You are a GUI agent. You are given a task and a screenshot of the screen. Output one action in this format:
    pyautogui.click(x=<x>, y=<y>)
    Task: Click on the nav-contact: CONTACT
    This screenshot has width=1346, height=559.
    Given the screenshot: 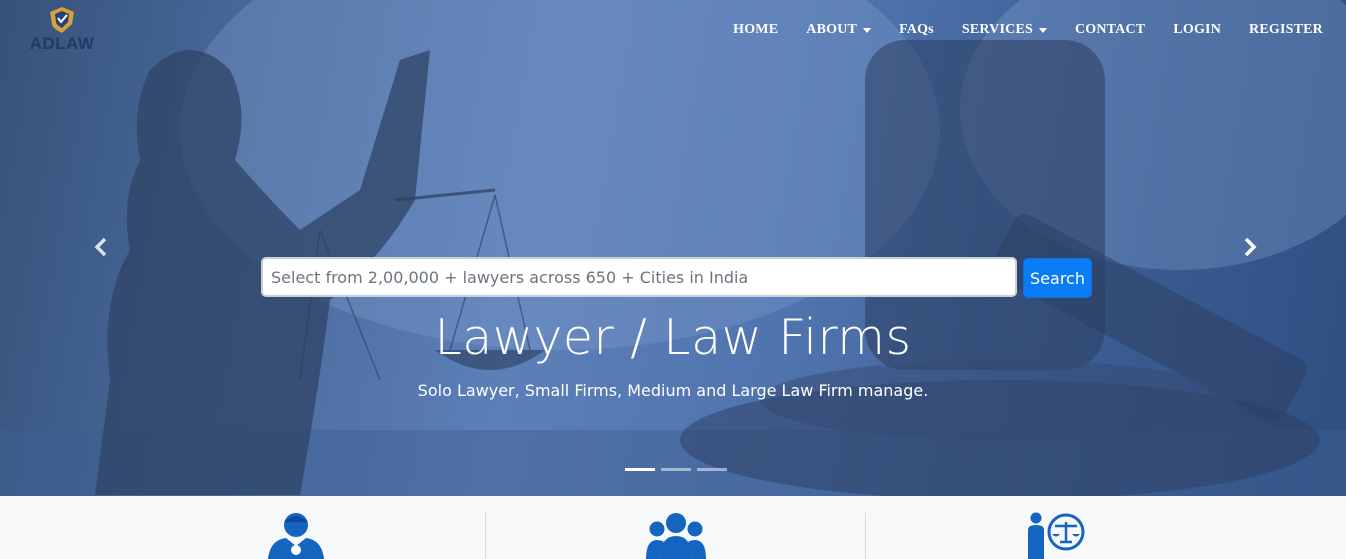 What is the action you would take?
    pyautogui.click(x=1110, y=30)
    